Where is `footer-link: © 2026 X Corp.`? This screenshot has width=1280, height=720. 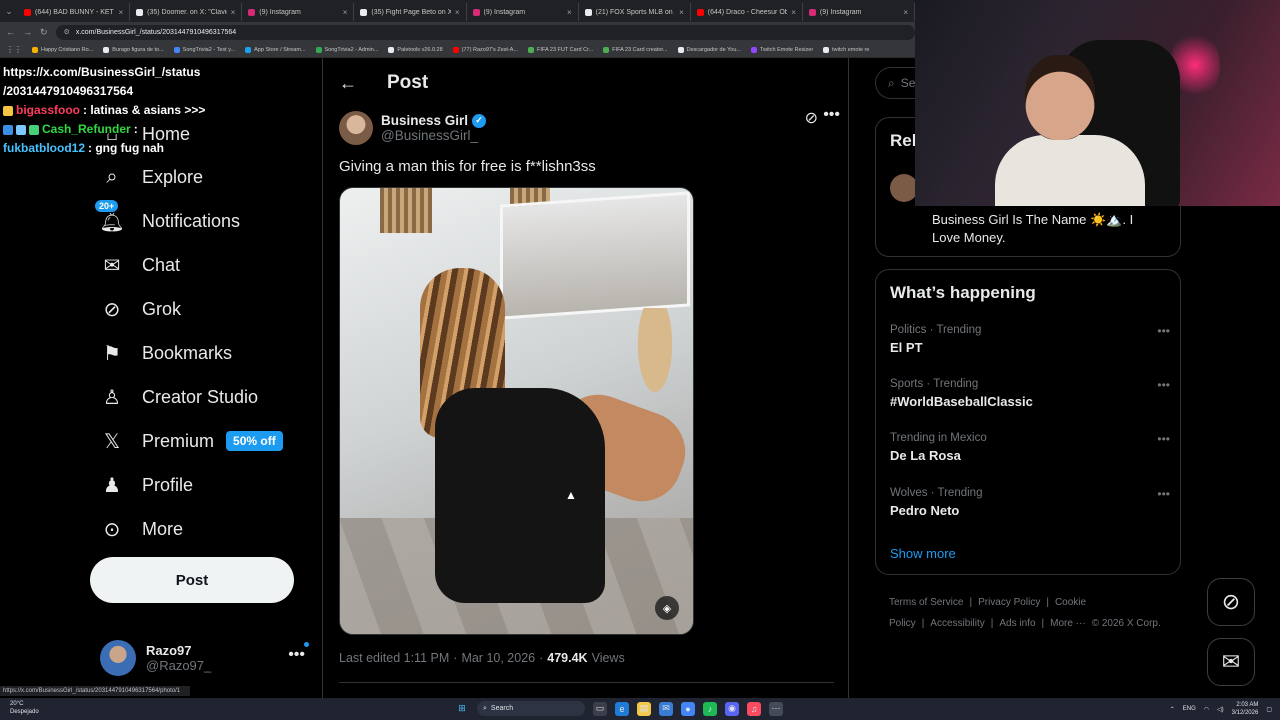 footer-link: © 2026 X Corp. is located at coordinates (1126, 623).